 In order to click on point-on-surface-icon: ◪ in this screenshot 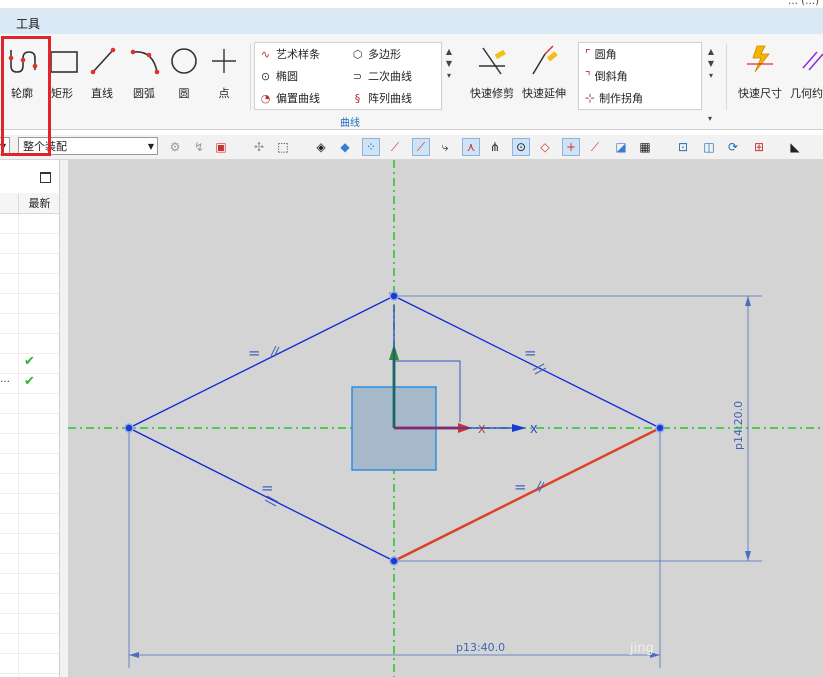, I will do `click(621, 147)`.